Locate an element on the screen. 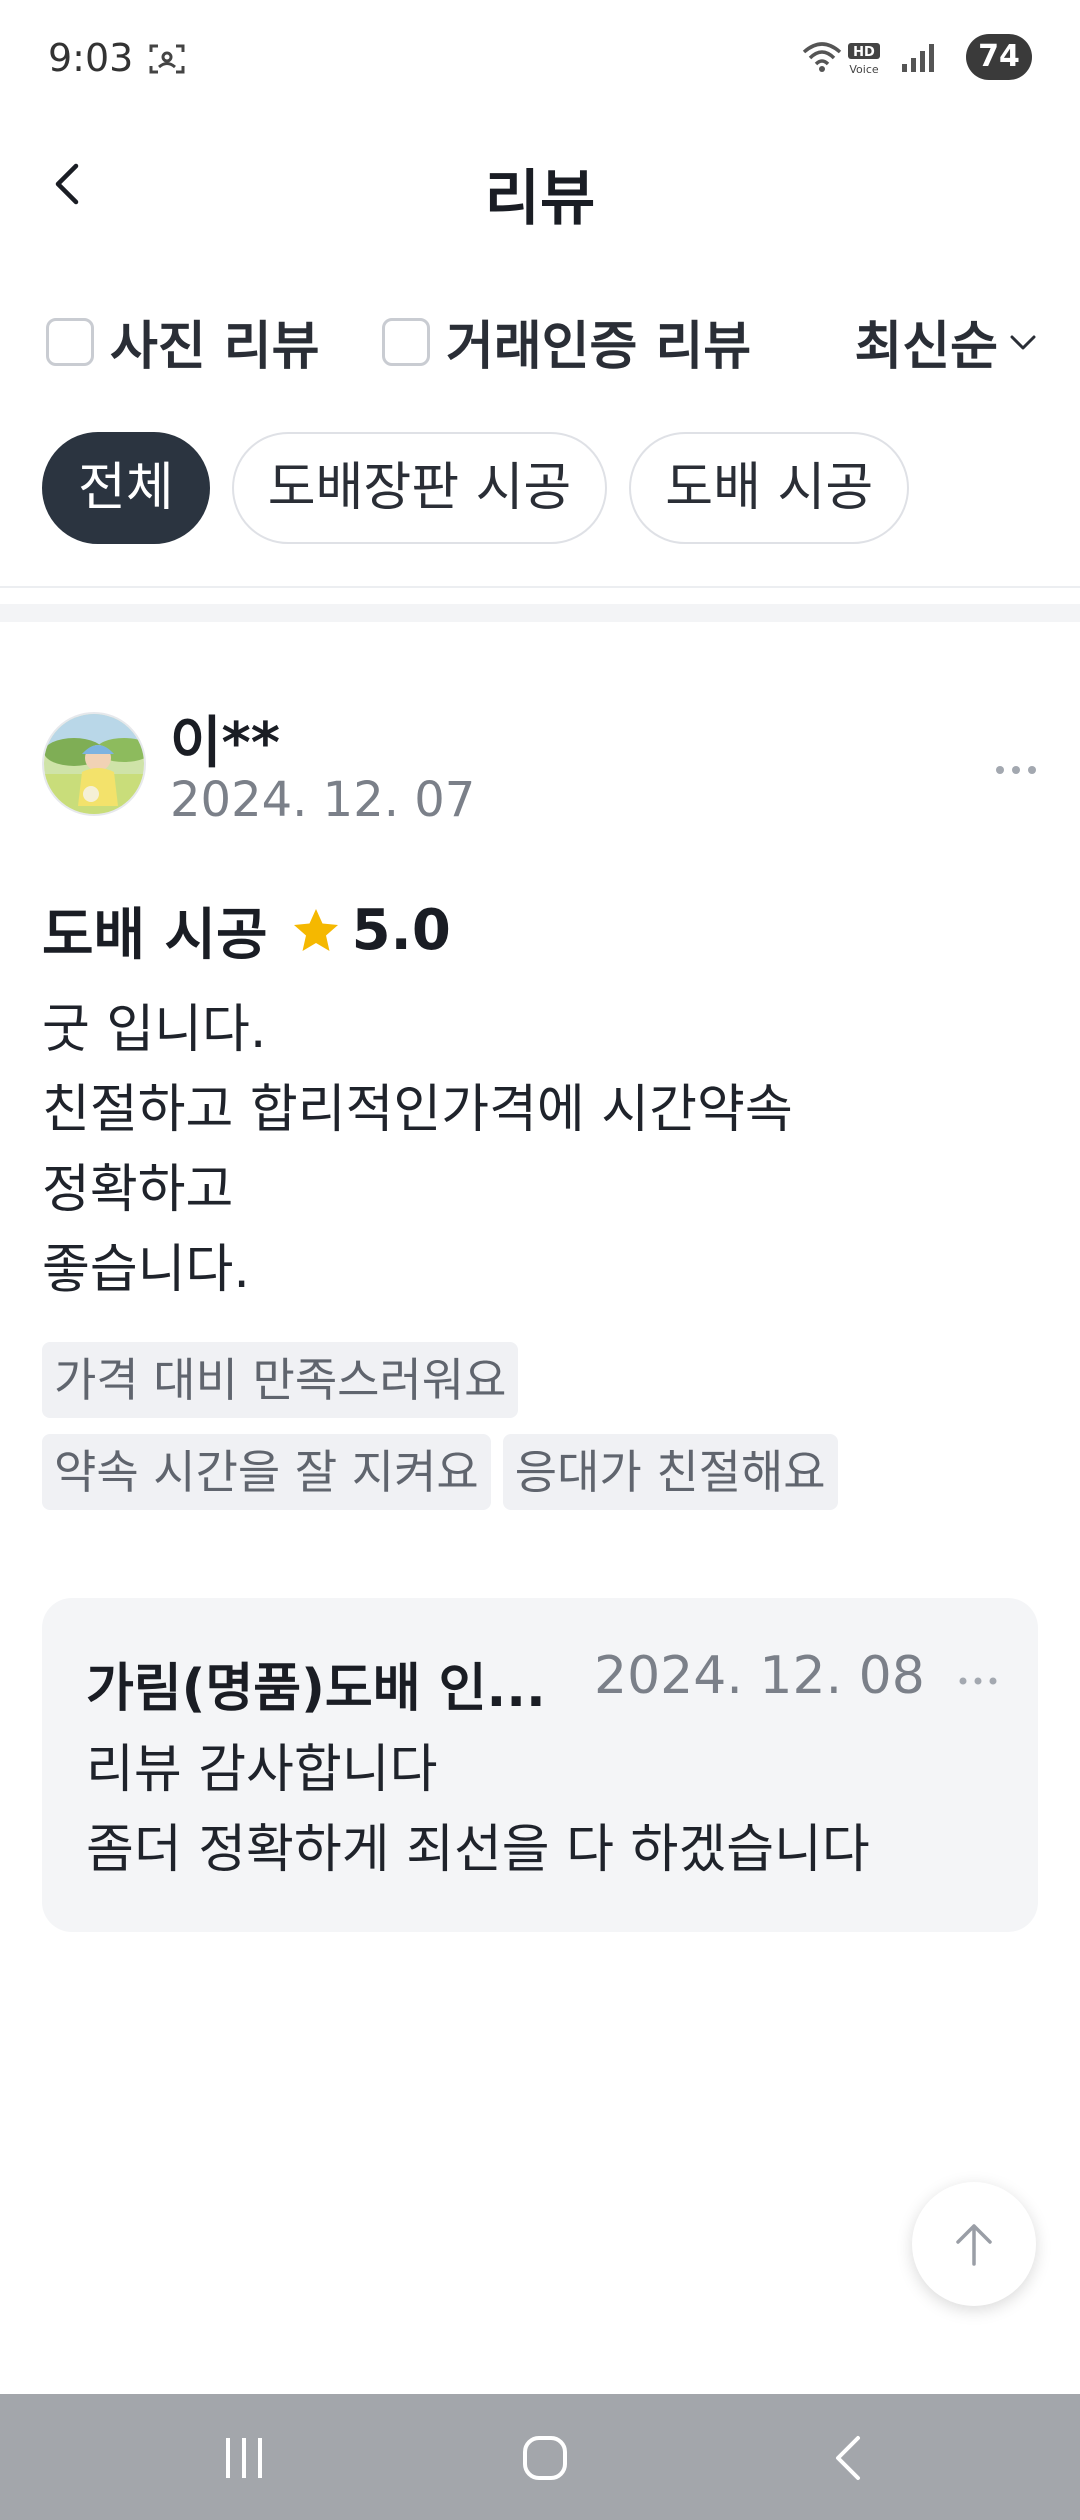 This screenshot has height=2520, width=1080. sort-dropdown: 최신순 is located at coordinates (947, 341).